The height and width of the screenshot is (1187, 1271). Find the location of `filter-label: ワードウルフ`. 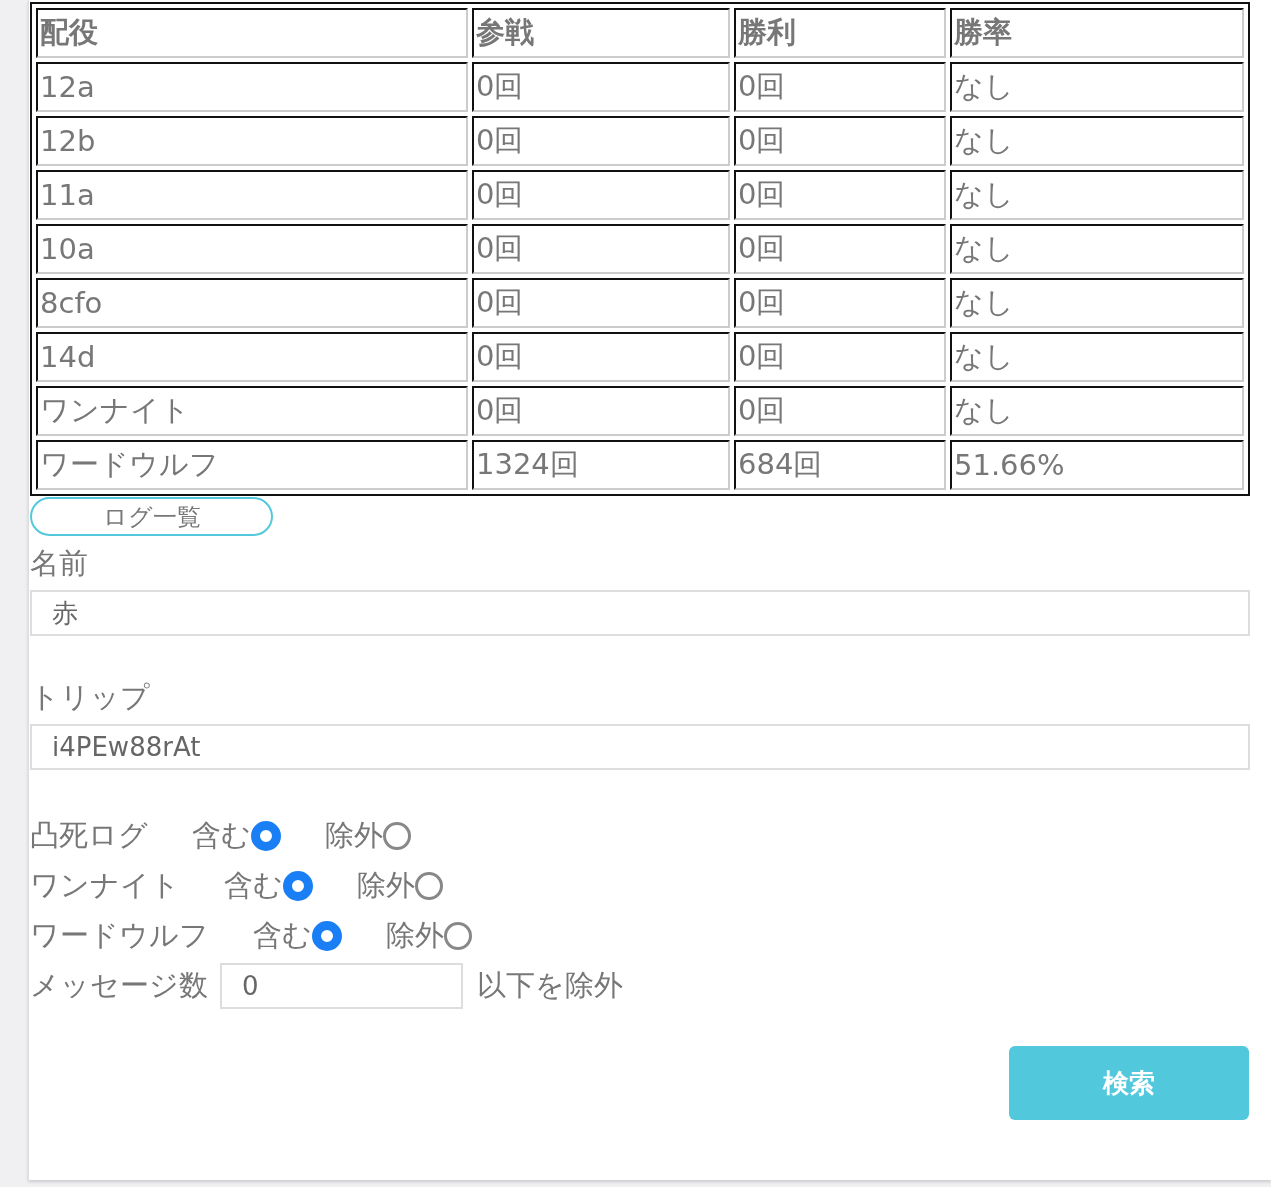

filter-label: ワードウルフ is located at coordinates (119, 935).